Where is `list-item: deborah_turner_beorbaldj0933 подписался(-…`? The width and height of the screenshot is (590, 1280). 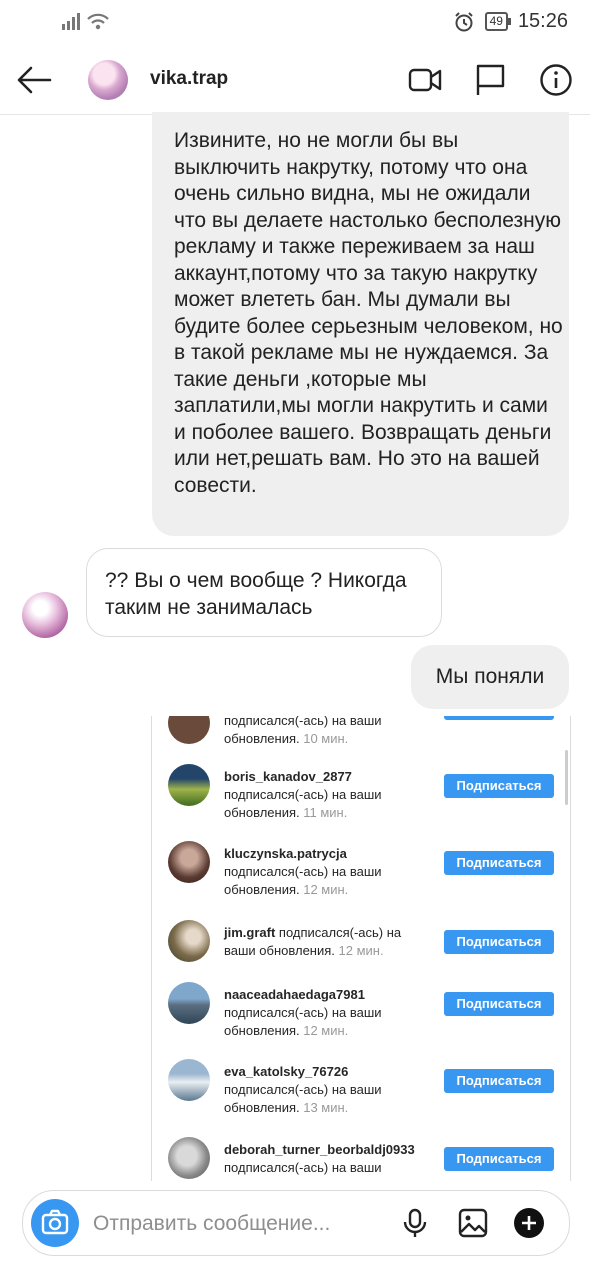 list-item: deborah_turner_beorbaldj0933 подписался(-… is located at coordinates (361, 1159).